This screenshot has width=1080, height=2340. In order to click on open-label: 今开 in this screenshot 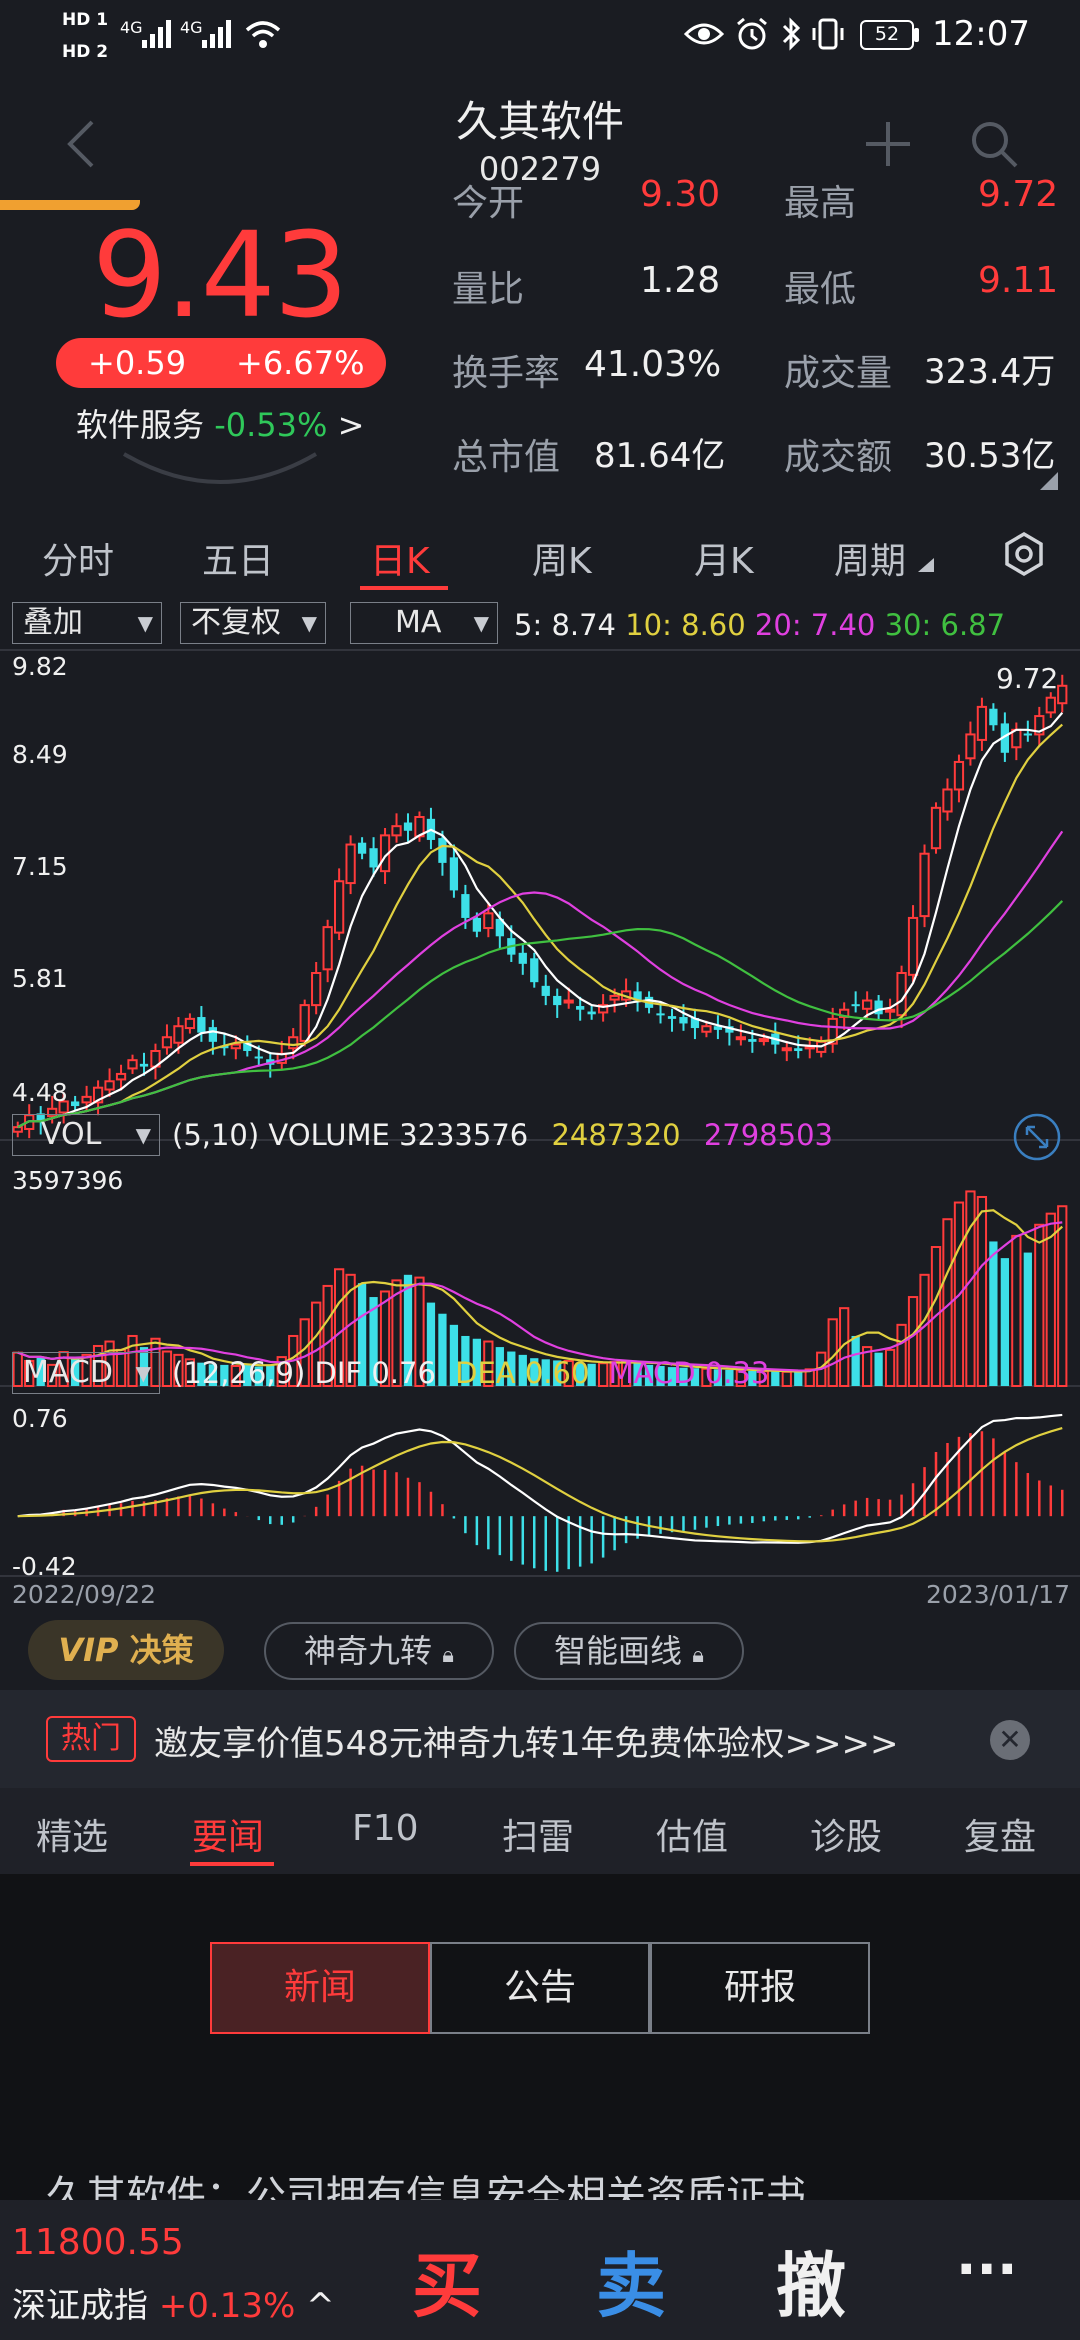, I will do `click(488, 203)`.